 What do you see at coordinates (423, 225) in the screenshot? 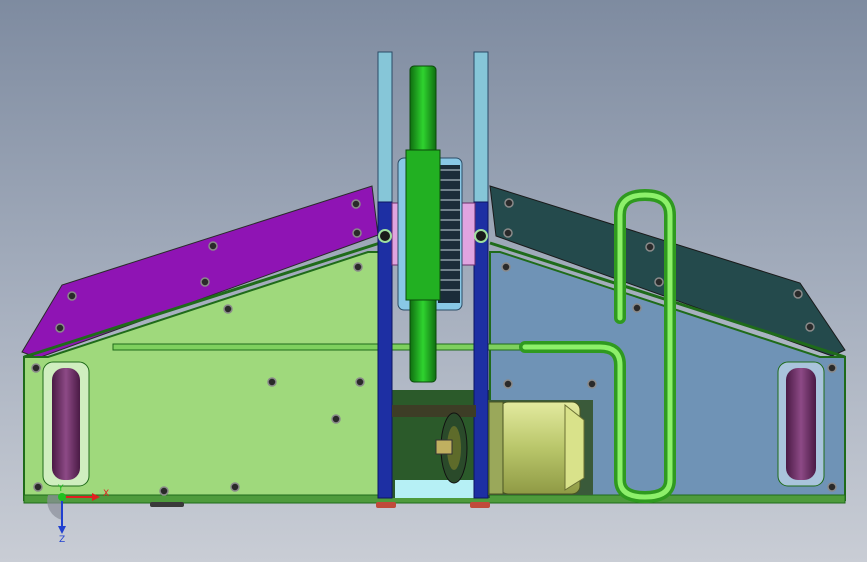
I see `weapon-disc-hub` at bounding box center [423, 225].